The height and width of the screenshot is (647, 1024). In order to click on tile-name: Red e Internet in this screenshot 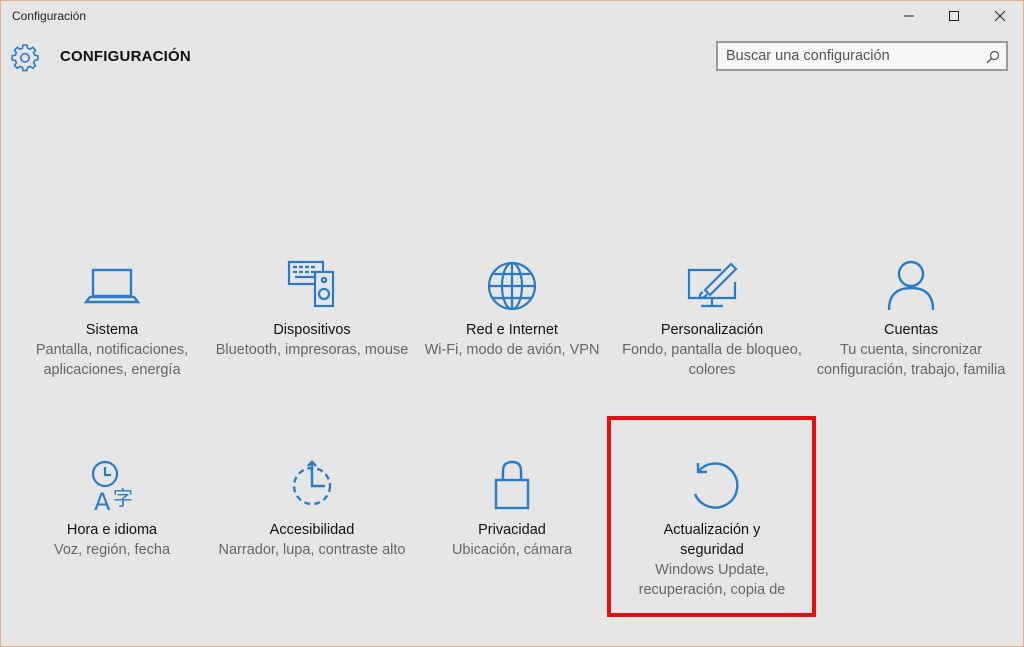, I will do `click(512, 330)`.